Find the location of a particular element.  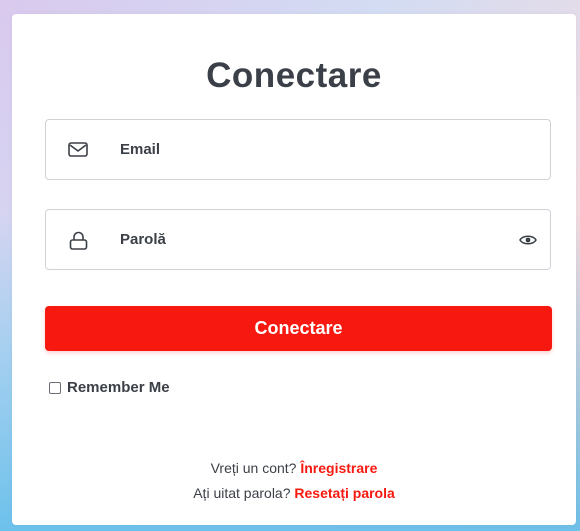

page-title: Conectare is located at coordinates (294, 75).